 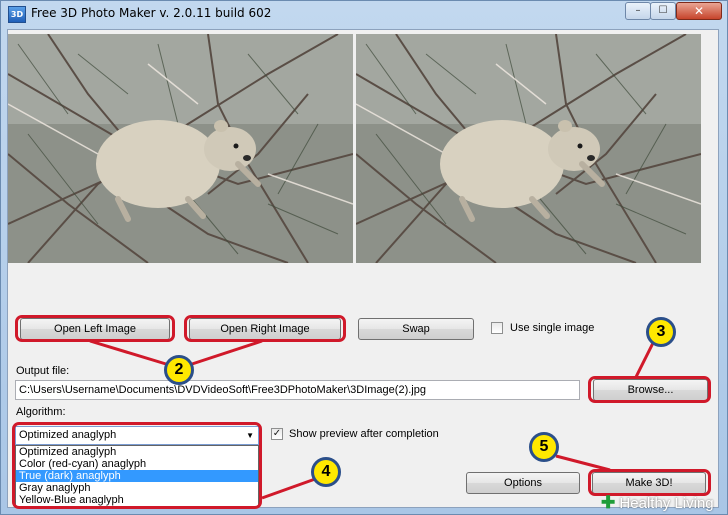 What do you see at coordinates (638, 11) in the screenshot?
I see `minimize-button: –` at bounding box center [638, 11].